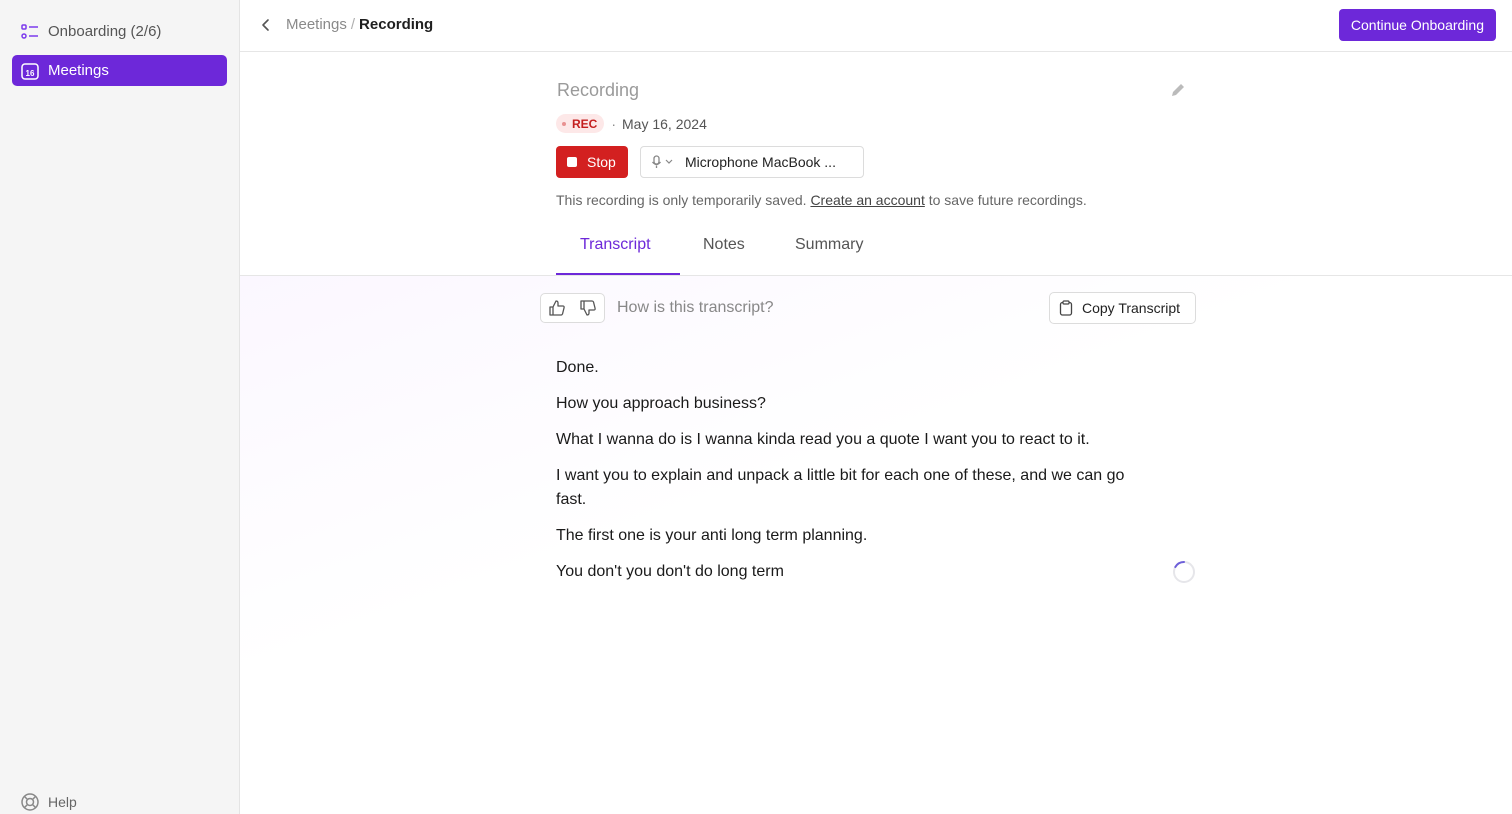 The width and height of the screenshot is (1512, 814). I want to click on tab-transcript: Transcript, so click(615, 245).